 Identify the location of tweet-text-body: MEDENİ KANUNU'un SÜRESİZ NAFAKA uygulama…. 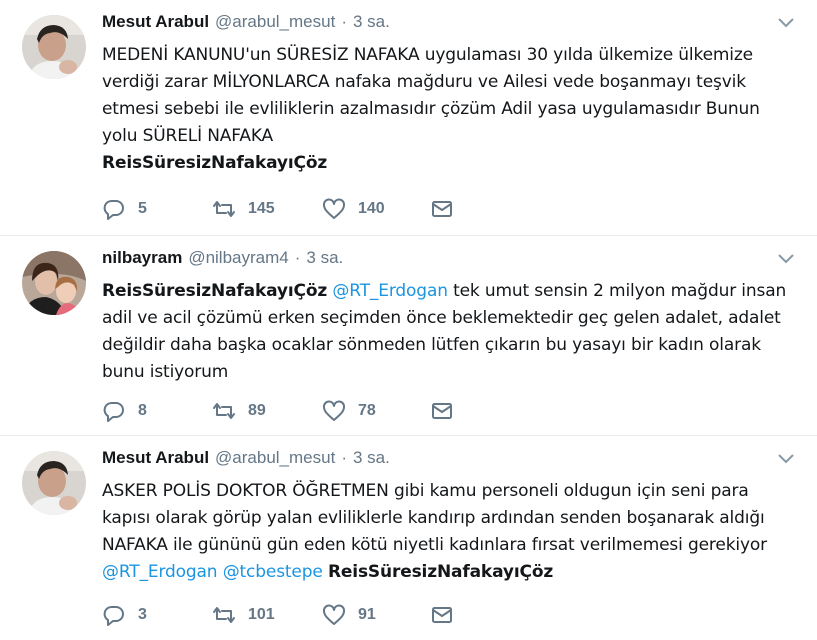
(431, 95).